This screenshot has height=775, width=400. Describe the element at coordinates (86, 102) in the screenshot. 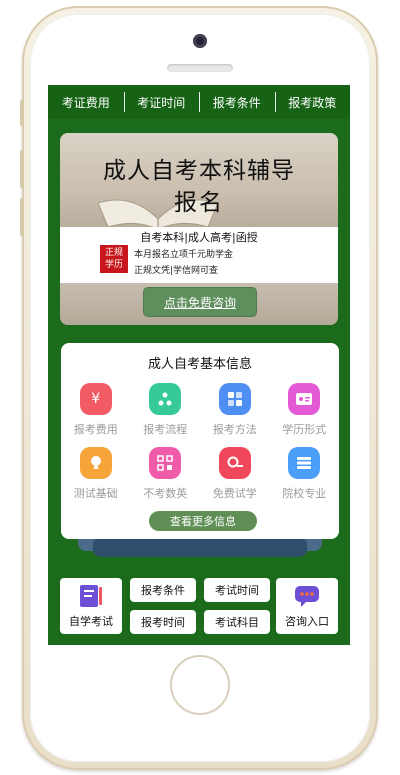

I see `nav-item-fees: 考证费用` at that location.